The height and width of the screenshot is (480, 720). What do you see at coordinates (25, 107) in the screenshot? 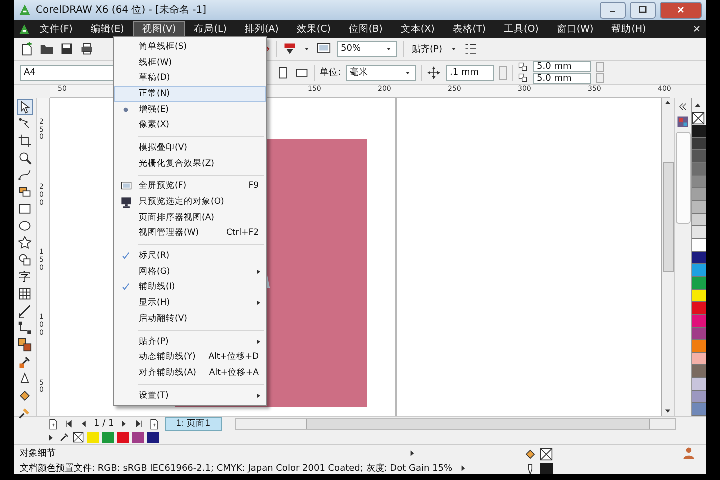
I see `pick-tool-icon` at bounding box center [25, 107].